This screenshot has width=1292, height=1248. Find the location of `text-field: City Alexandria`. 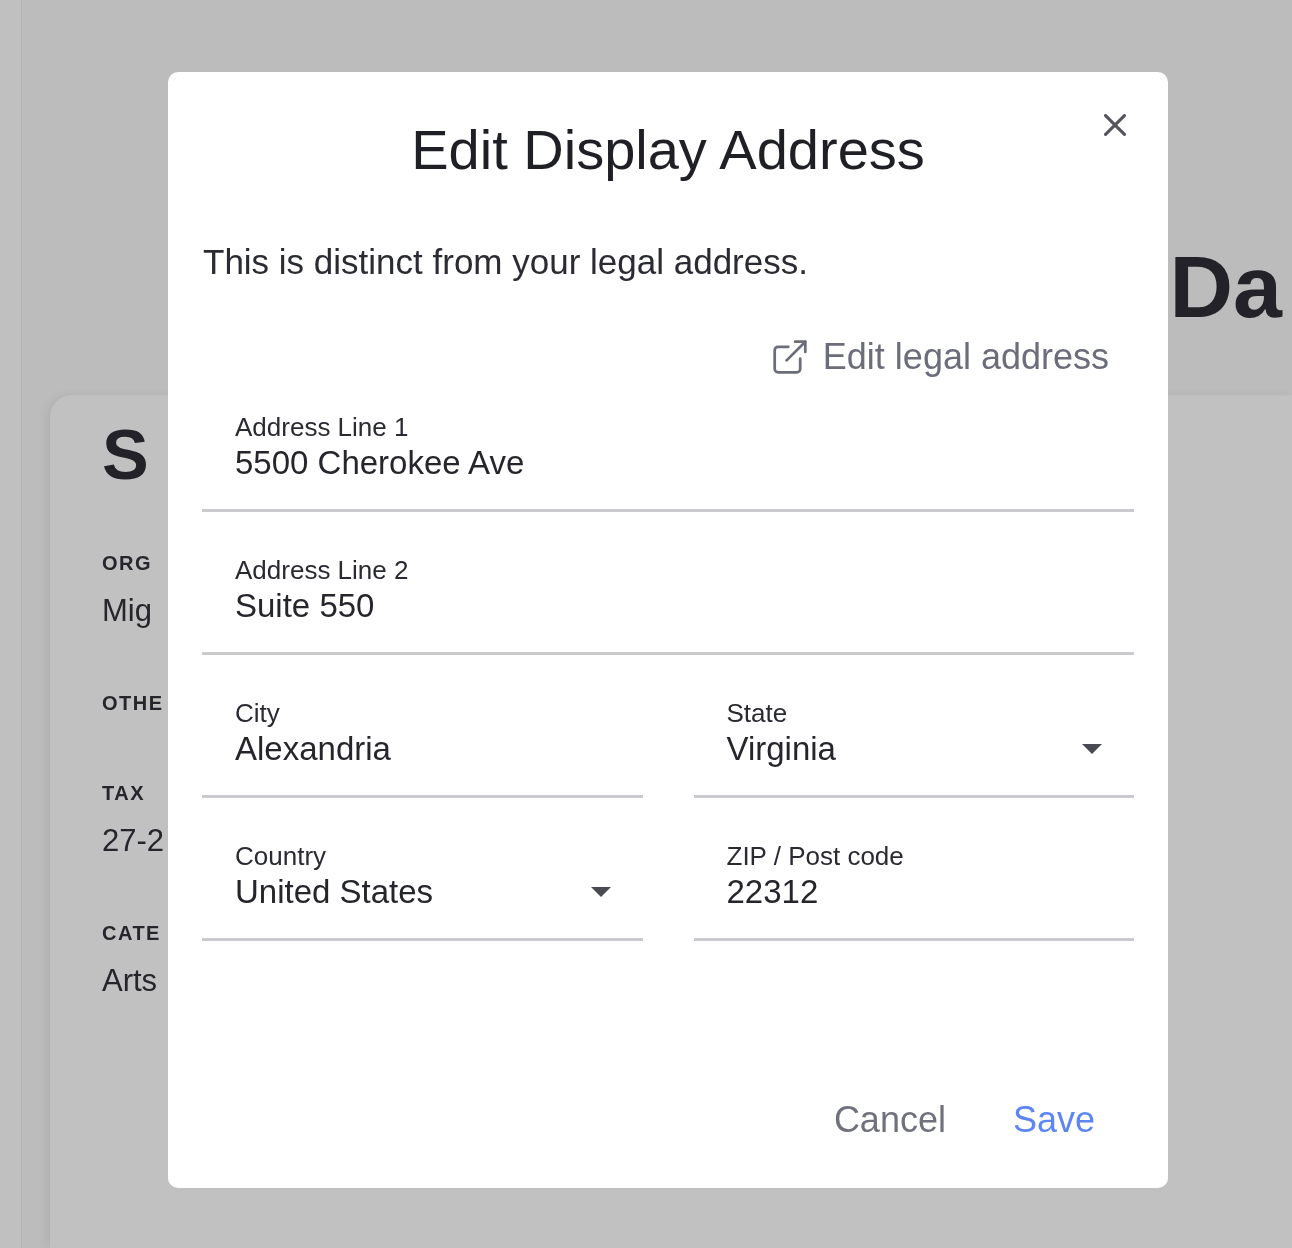

text-field: City Alexandria is located at coordinates (422, 726).